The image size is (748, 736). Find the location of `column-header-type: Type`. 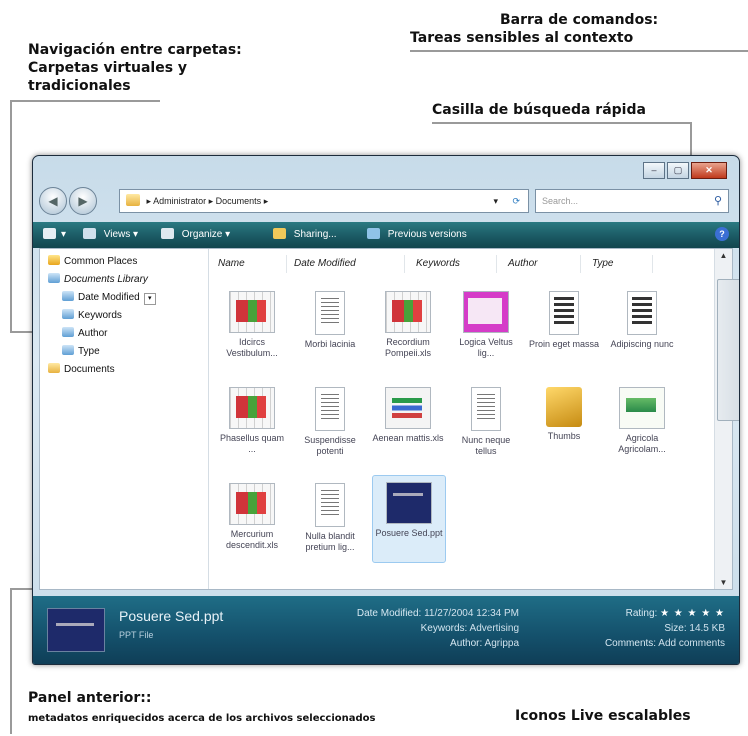

column-header-type: Type is located at coordinates (622, 264).